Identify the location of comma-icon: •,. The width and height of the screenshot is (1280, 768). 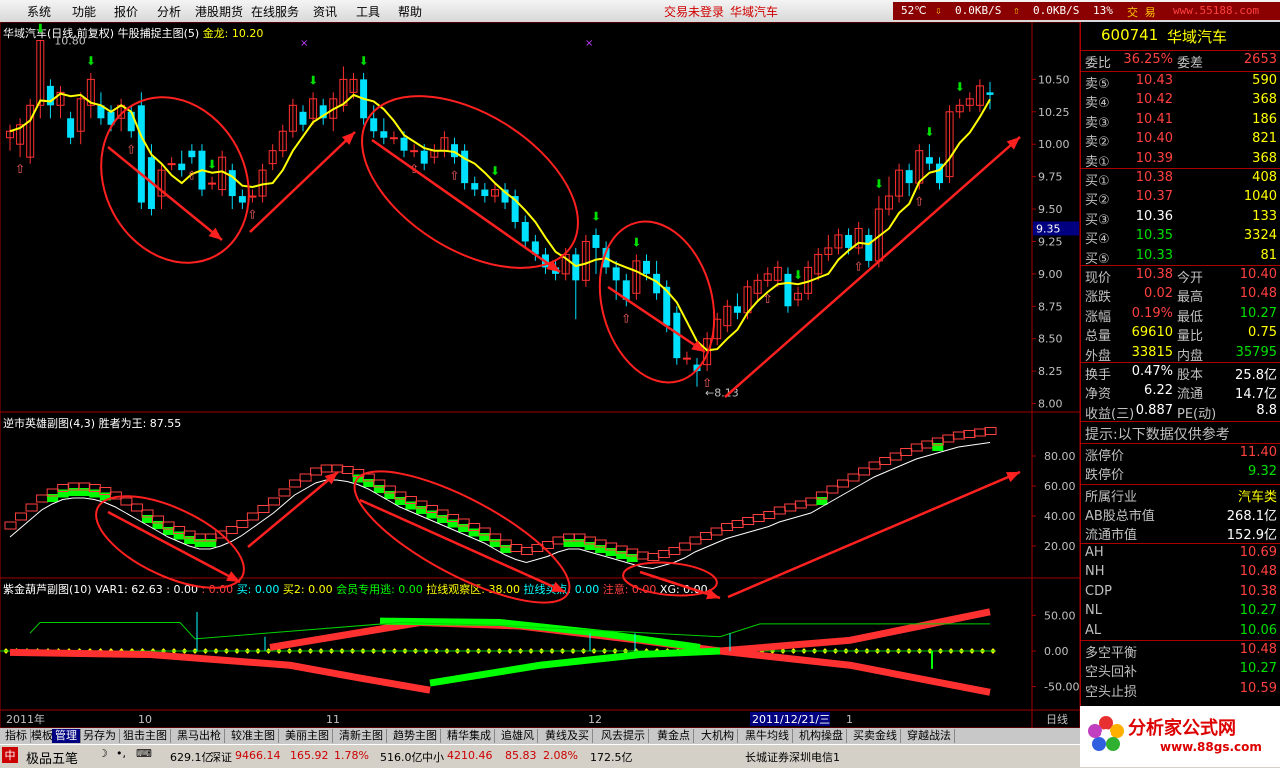
(121, 753).